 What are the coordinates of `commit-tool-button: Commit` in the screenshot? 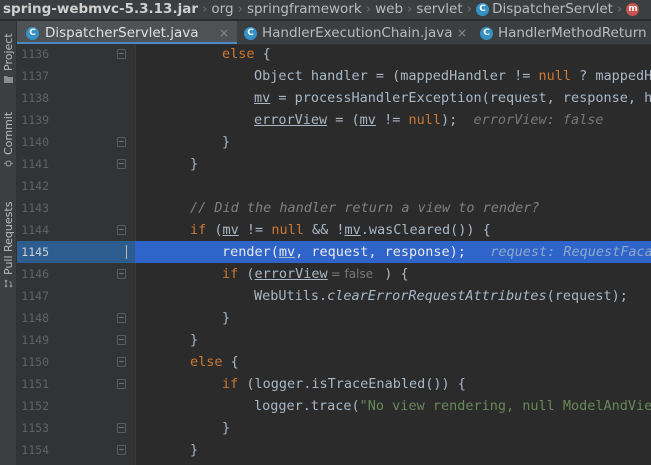 It's located at (8, 140).